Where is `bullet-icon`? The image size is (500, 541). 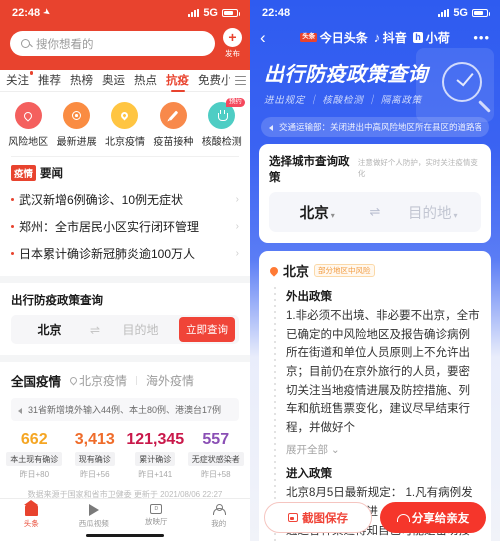 bullet-icon is located at coordinates (12, 226).